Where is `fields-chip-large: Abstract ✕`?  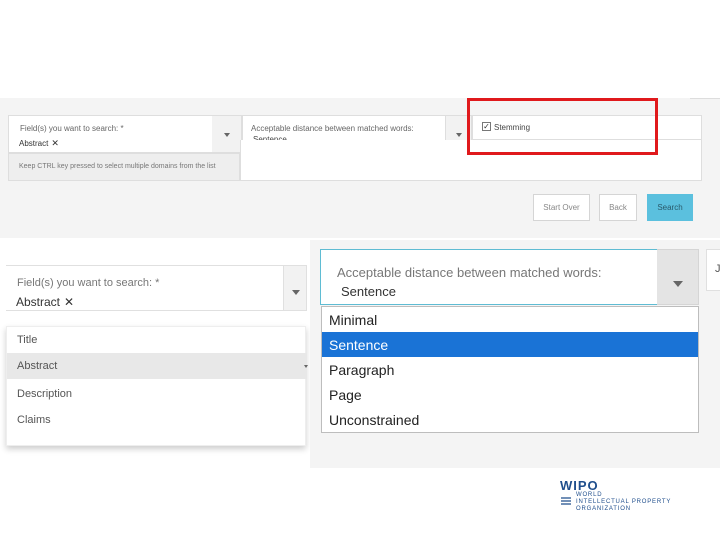 fields-chip-large: Abstract ✕ is located at coordinates (45, 302).